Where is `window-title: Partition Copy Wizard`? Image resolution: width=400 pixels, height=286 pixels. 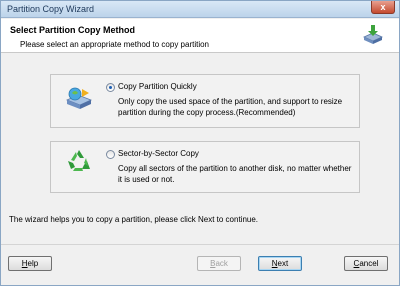
window-title: Partition Copy Wizard is located at coordinates (51, 9).